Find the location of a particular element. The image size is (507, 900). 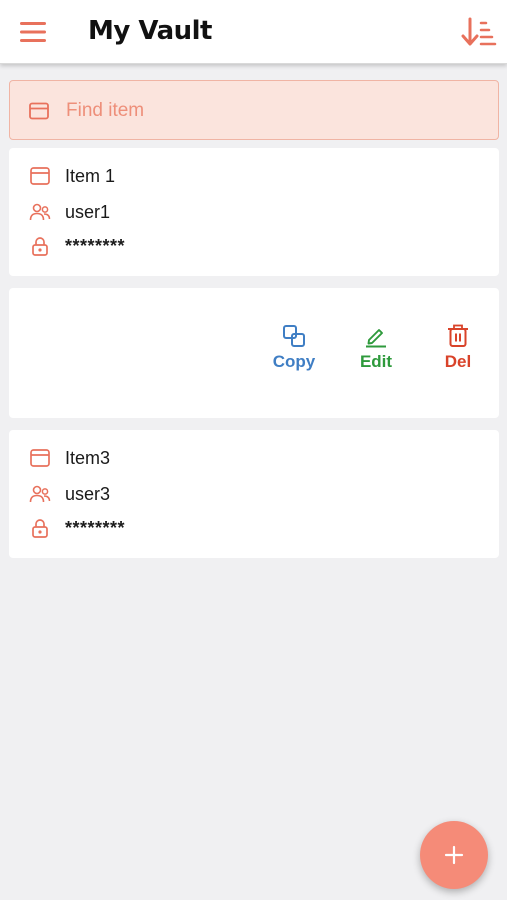

item-name-row: Item3 is located at coordinates (69, 458).